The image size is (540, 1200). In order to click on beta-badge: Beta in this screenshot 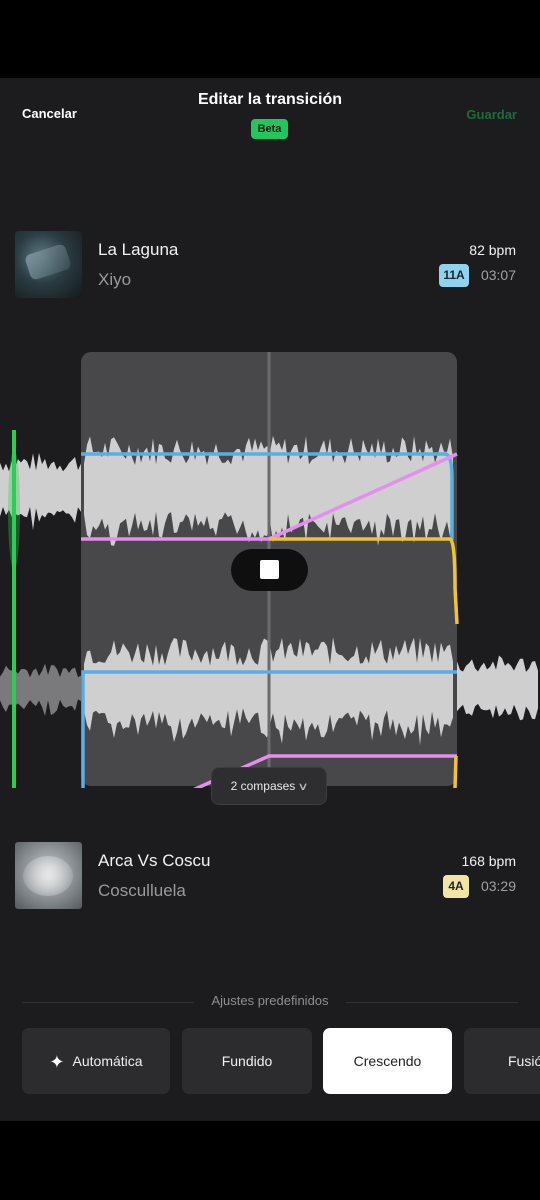, I will do `click(269, 129)`.